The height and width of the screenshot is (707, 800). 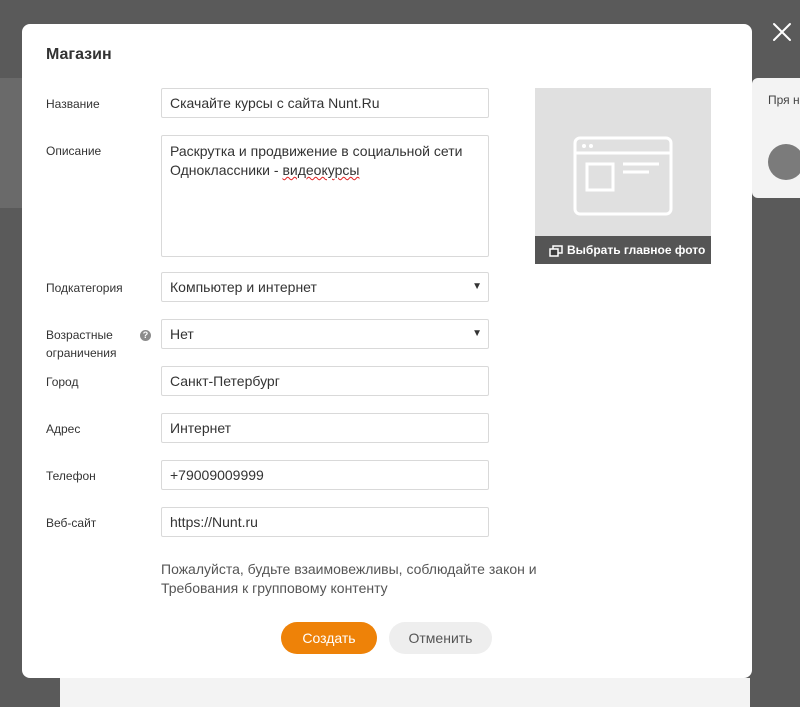 I want to click on name-label: Название, so click(x=73, y=104).